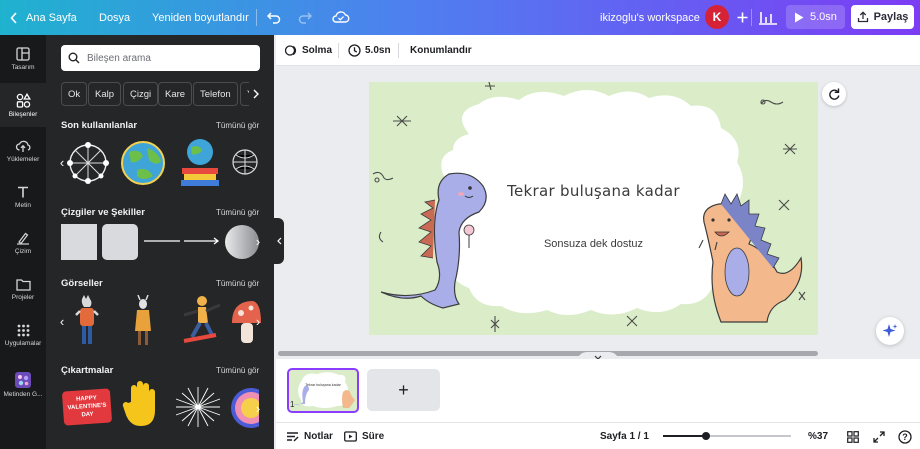 The height and width of the screenshot is (449, 920). I want to click on shapes-next-button: ›, so click(258, 241).